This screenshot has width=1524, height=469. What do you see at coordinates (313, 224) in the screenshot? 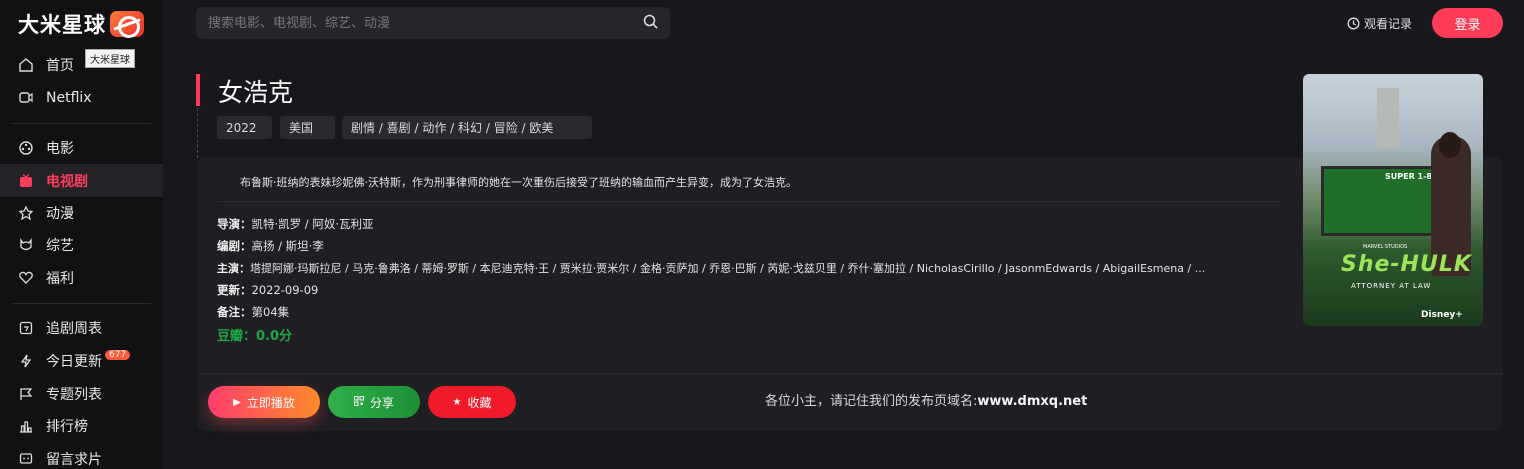
I see `director-value: 凯特·凯罗 / 阿奴·瓦利亚` at bounding box center [313, 224].